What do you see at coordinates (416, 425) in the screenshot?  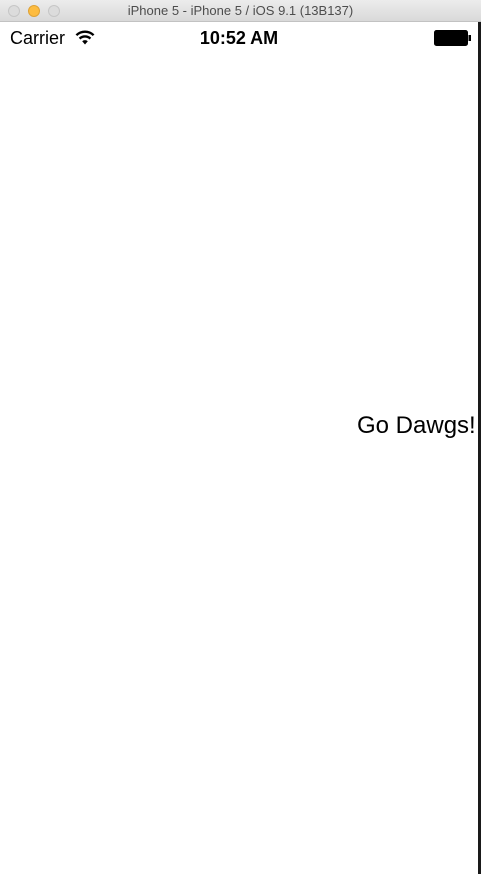 I see `go-dawgs-label: Go Dawgs!` at bounding box center [416, 425].